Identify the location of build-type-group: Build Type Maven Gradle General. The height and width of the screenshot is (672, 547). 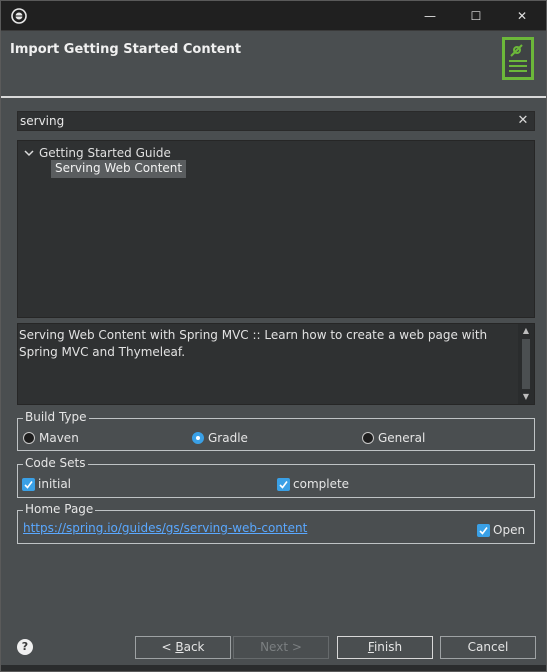
(276, 430).